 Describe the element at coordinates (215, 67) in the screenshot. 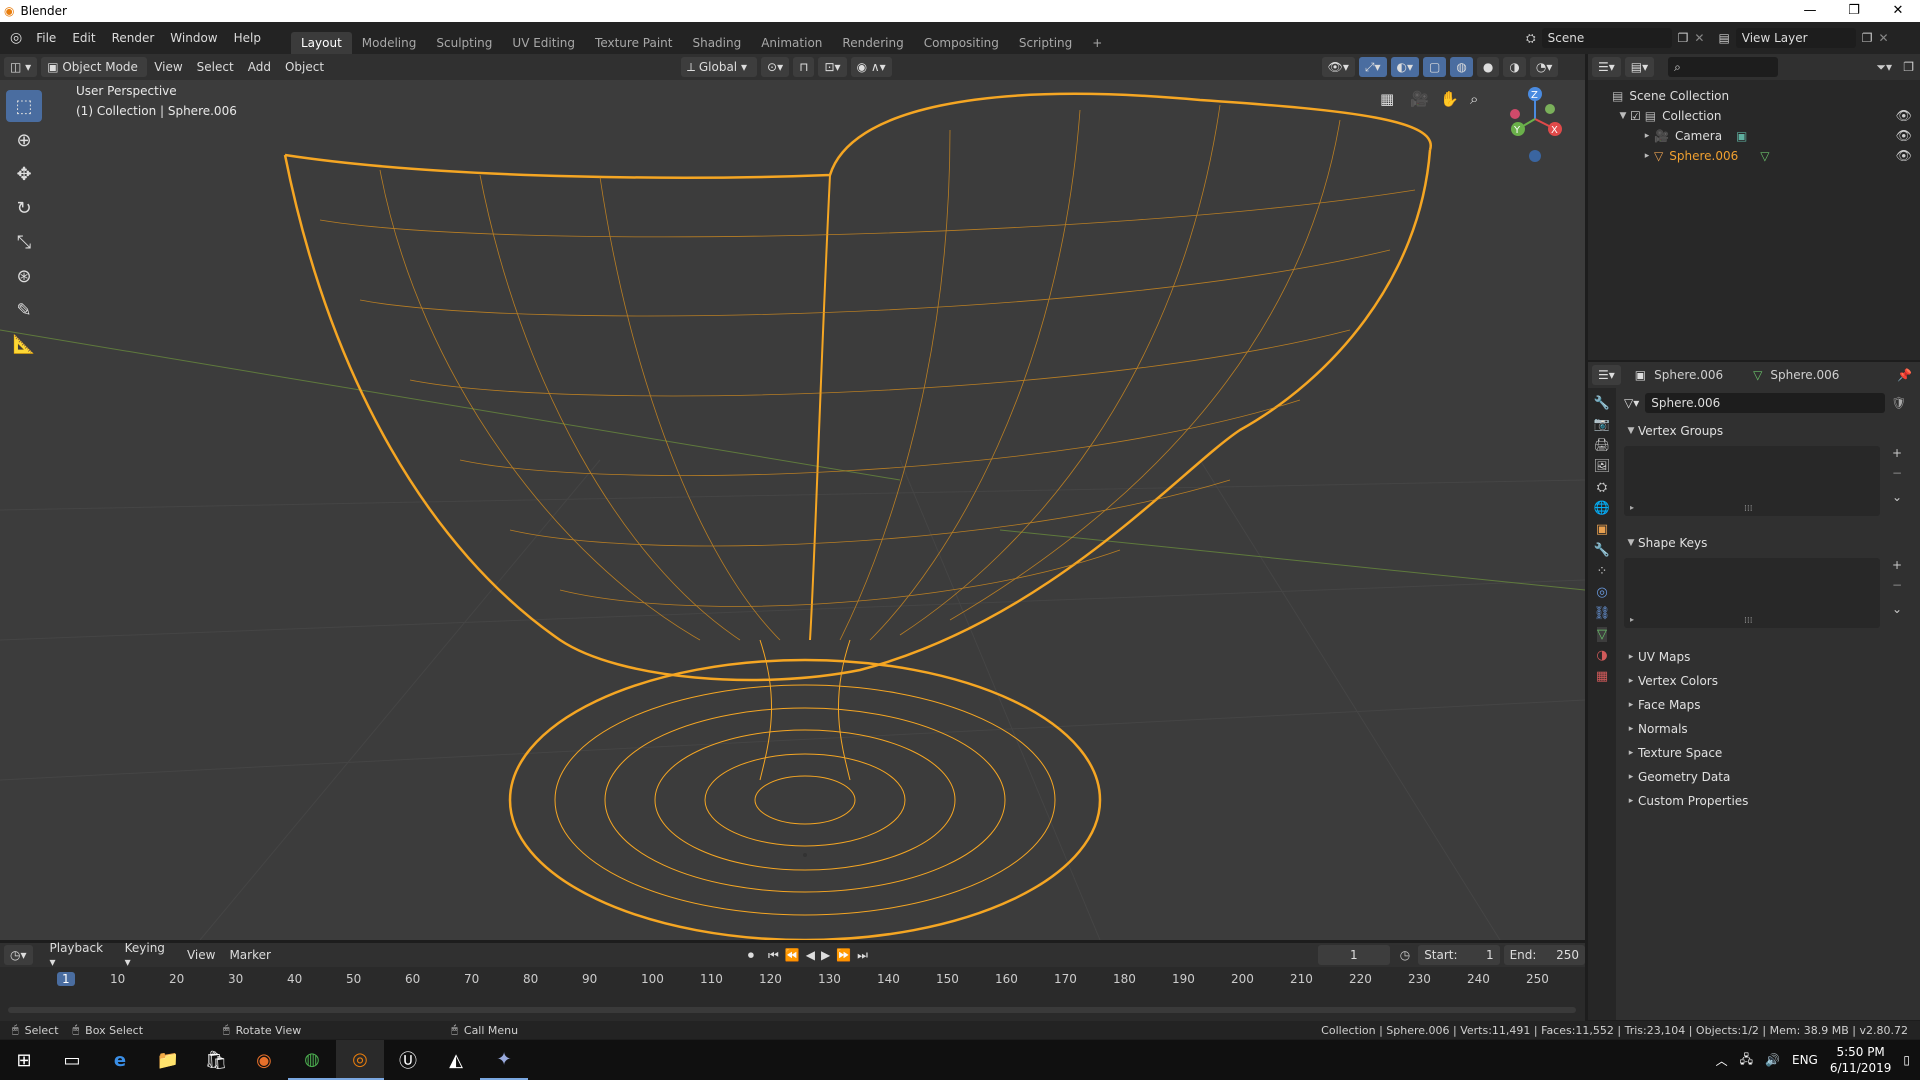

I see `viewport-menu-select: Select` at that location.